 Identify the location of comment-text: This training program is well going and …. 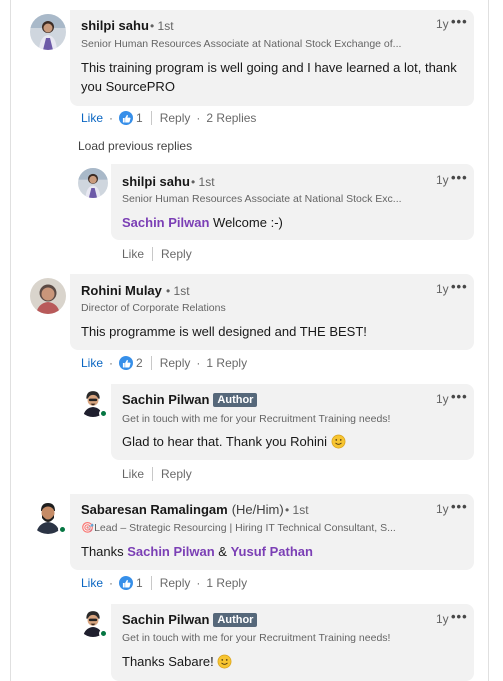
(269, 77).